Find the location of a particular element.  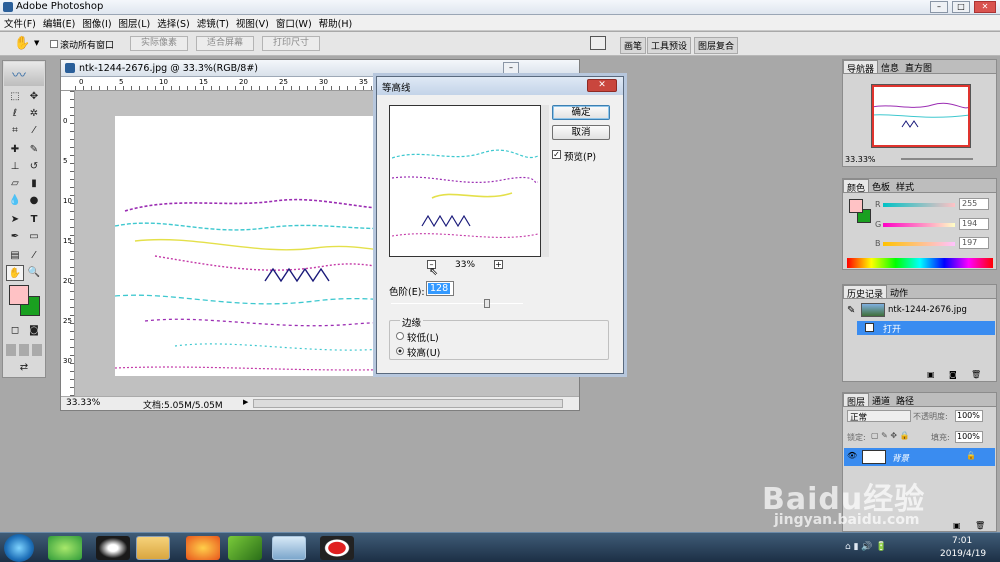

r-value: 255 is located at coordinates (974, 204).